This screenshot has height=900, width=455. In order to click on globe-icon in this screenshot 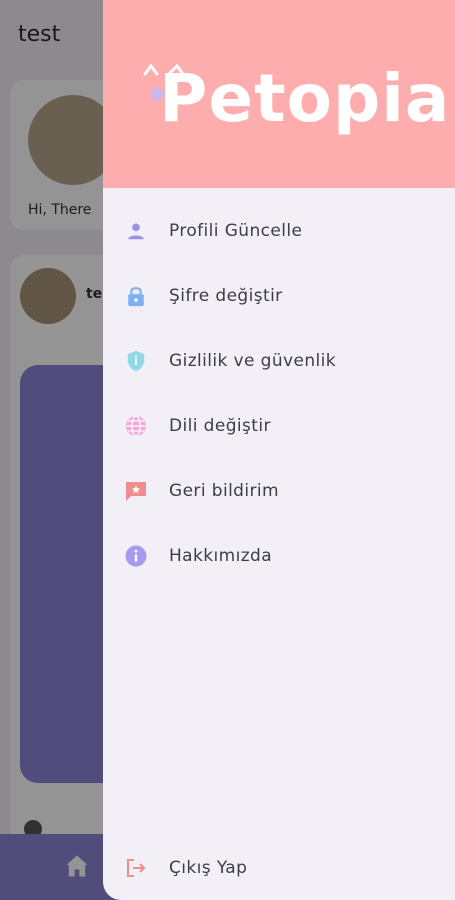, I will do `click(136, 426)`.